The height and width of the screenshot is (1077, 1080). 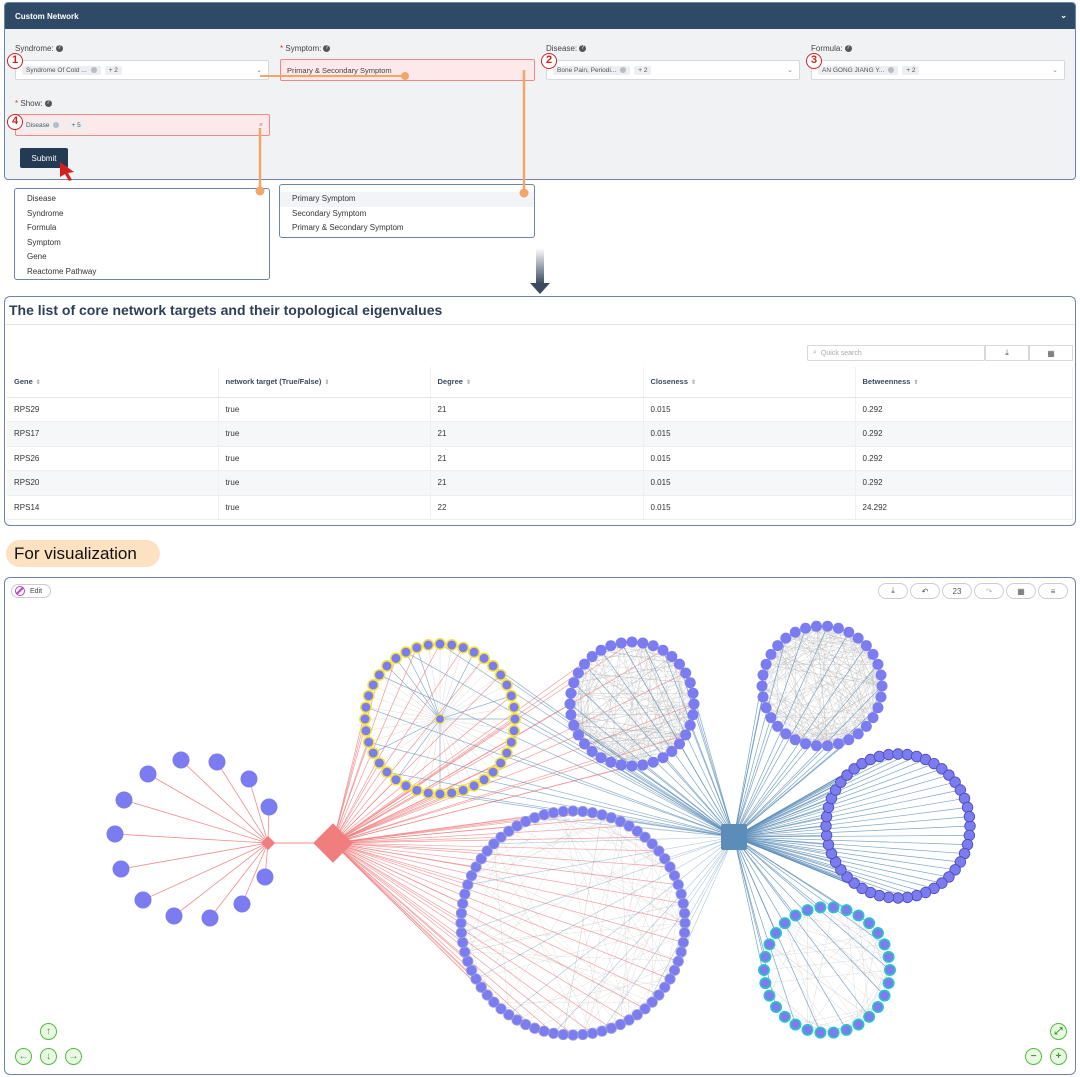 I want to click on table-row: RPS29 true 21 0.015 0.292, so click(x=540, y=409).